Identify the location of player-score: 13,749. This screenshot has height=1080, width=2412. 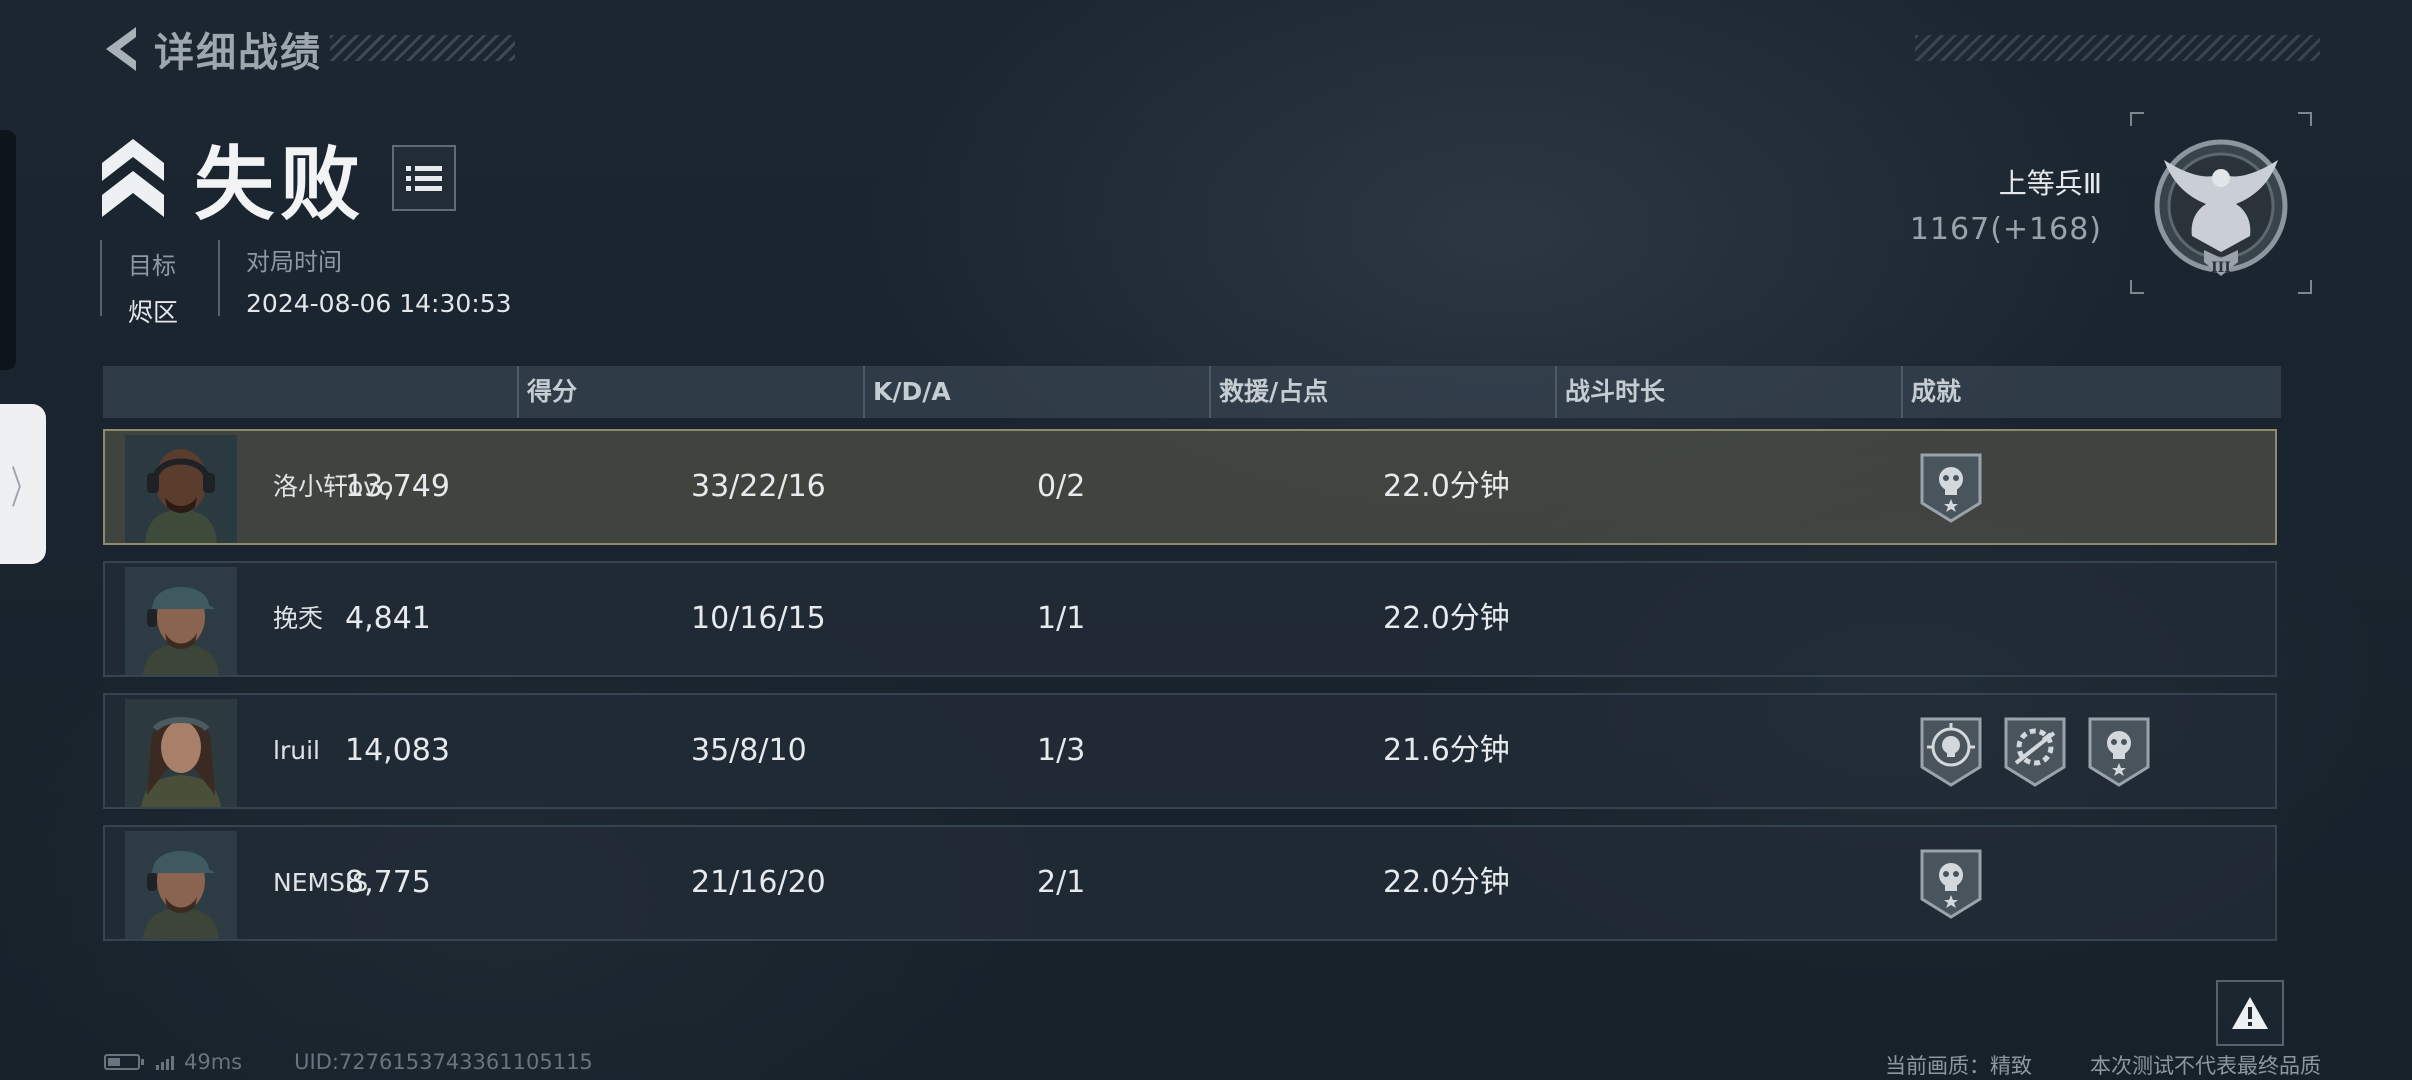
(397, 486).